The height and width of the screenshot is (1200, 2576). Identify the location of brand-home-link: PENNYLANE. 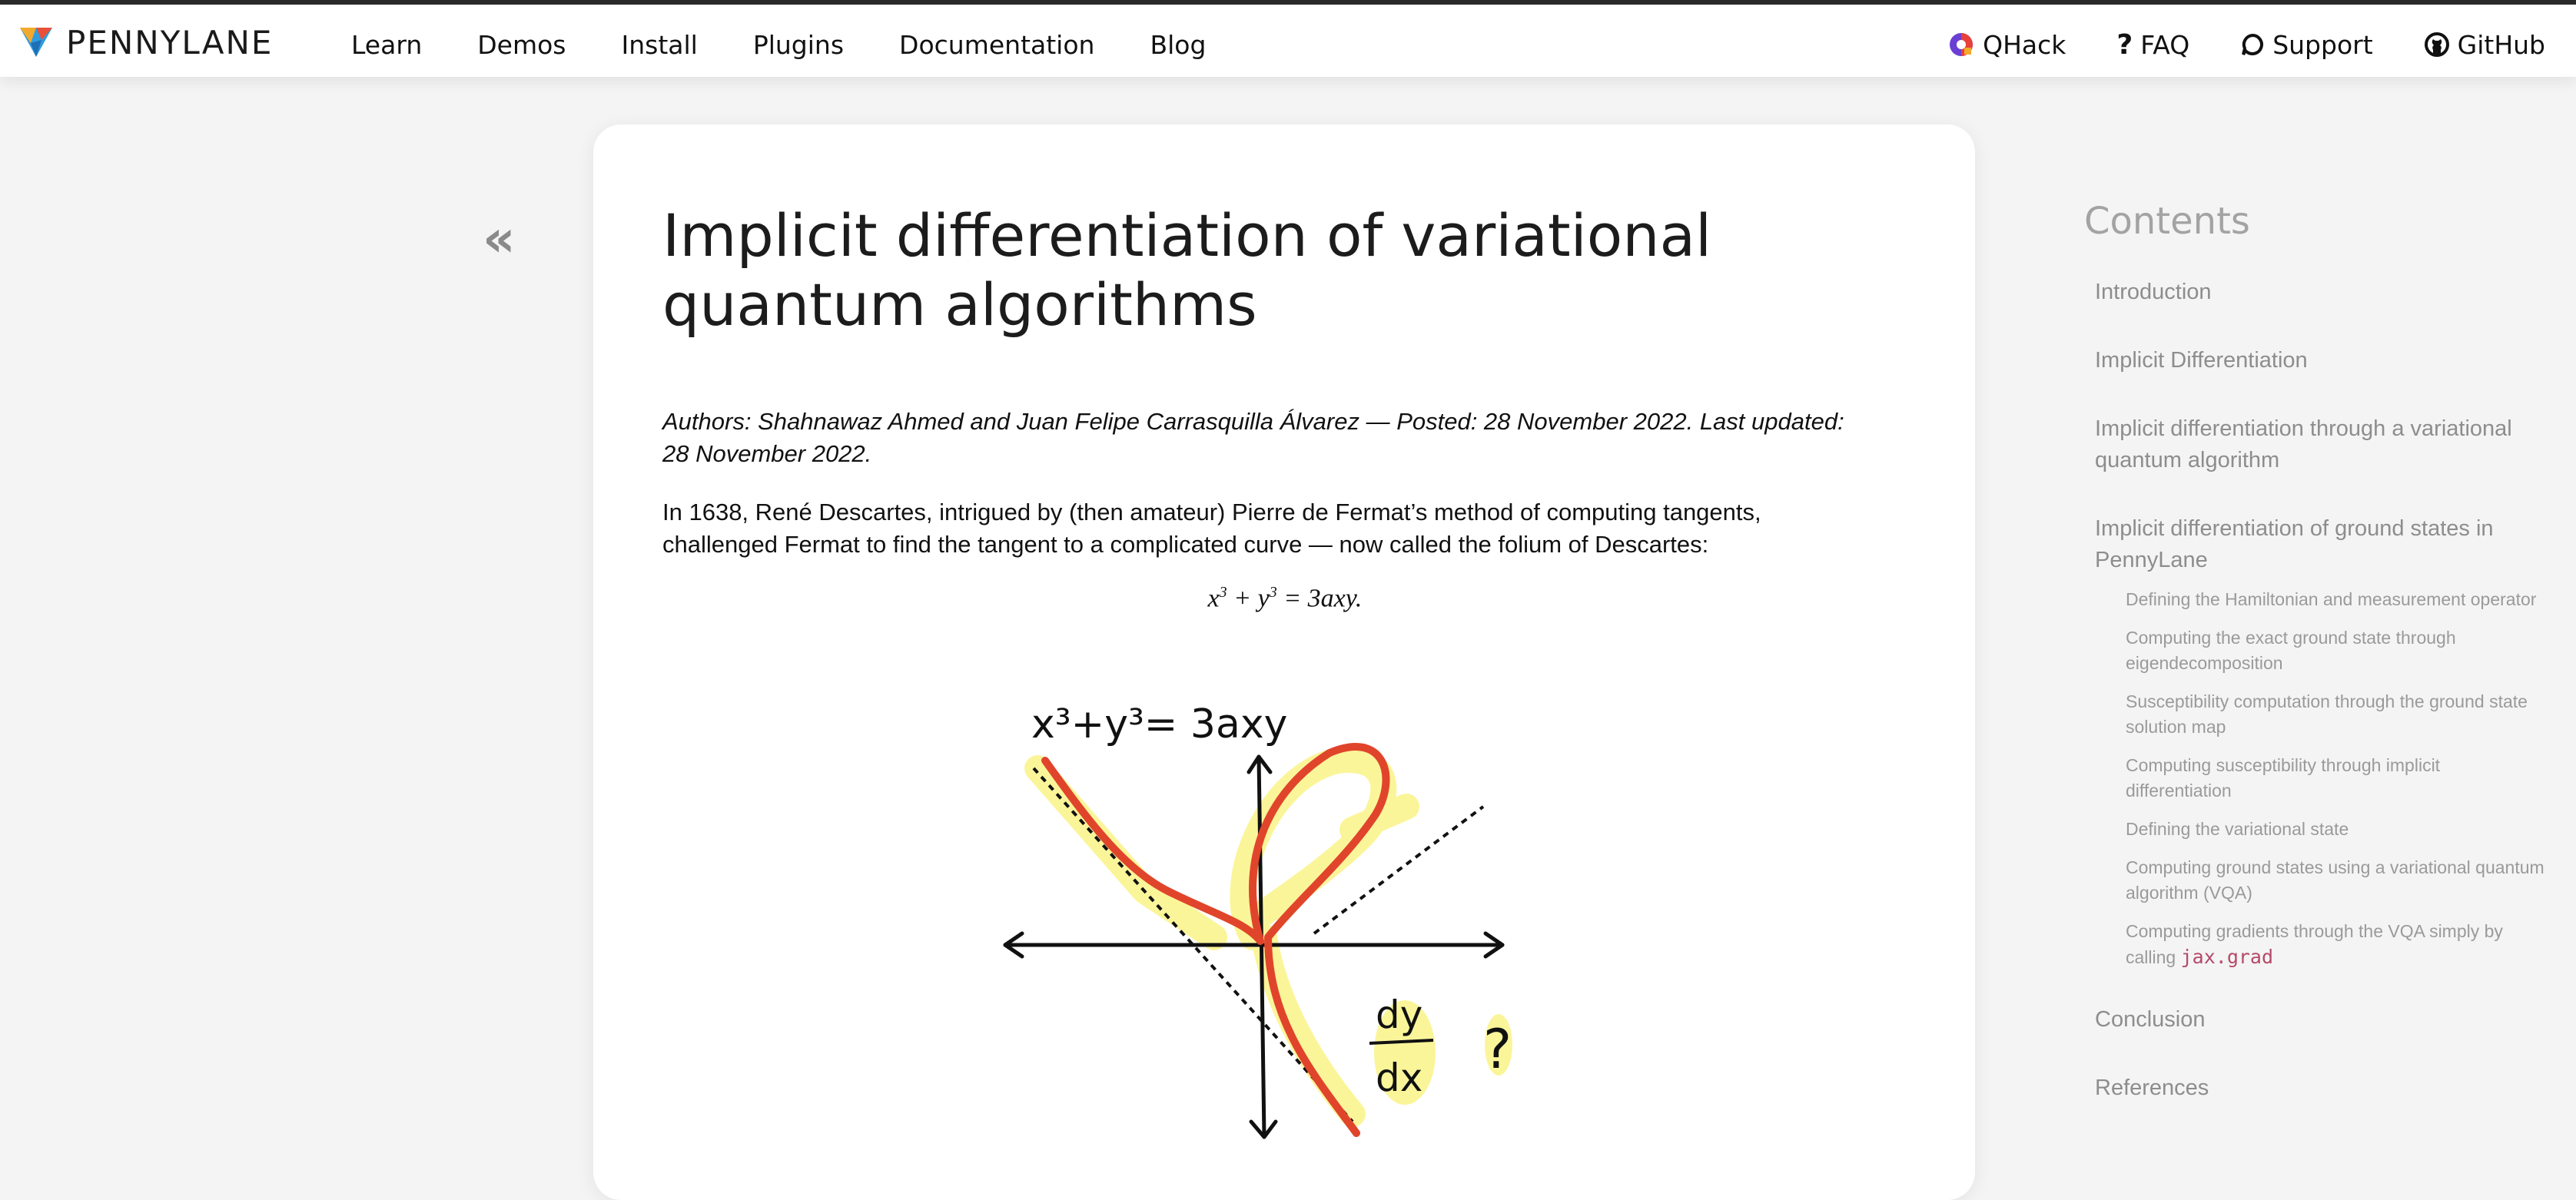
(145, 42).